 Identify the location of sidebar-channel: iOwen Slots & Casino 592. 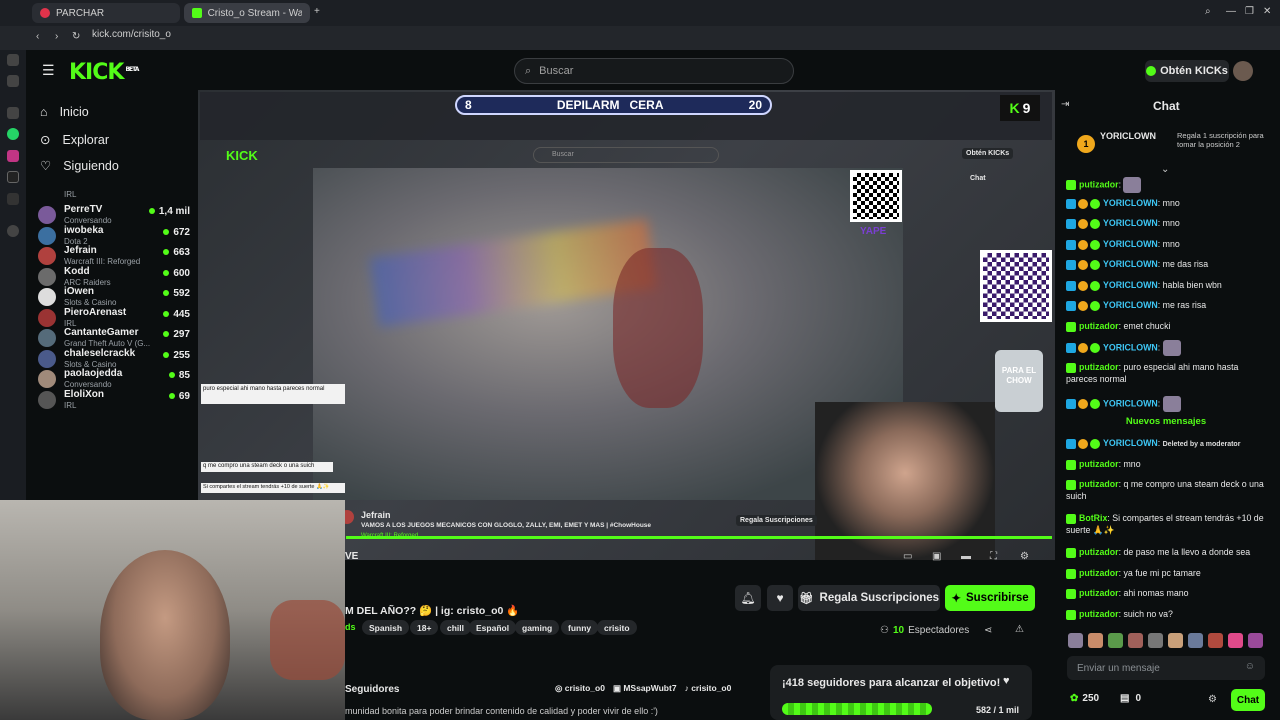
(118, 297).